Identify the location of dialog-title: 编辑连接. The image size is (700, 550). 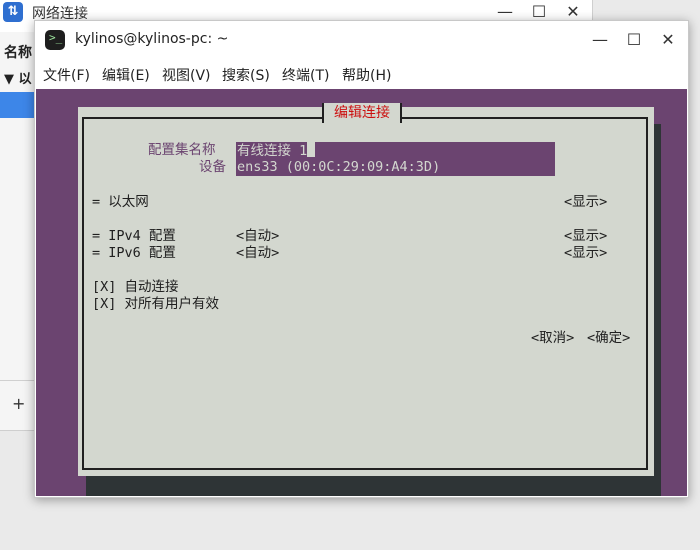
(362, 113).